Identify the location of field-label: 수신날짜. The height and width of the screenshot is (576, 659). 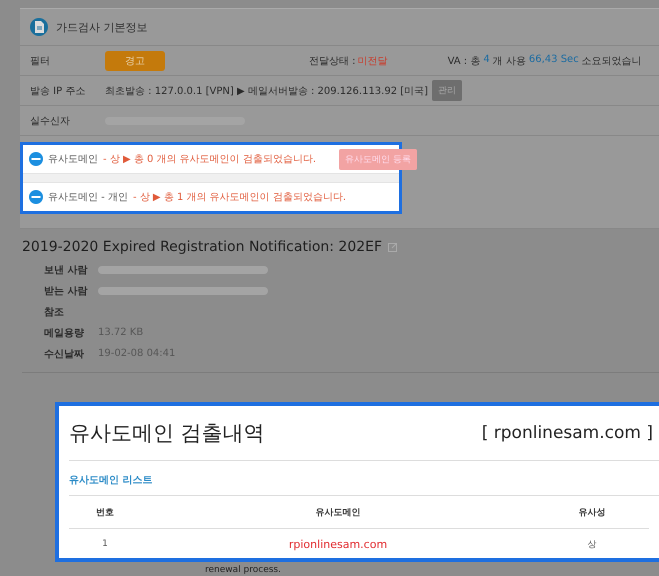
(64, 354).